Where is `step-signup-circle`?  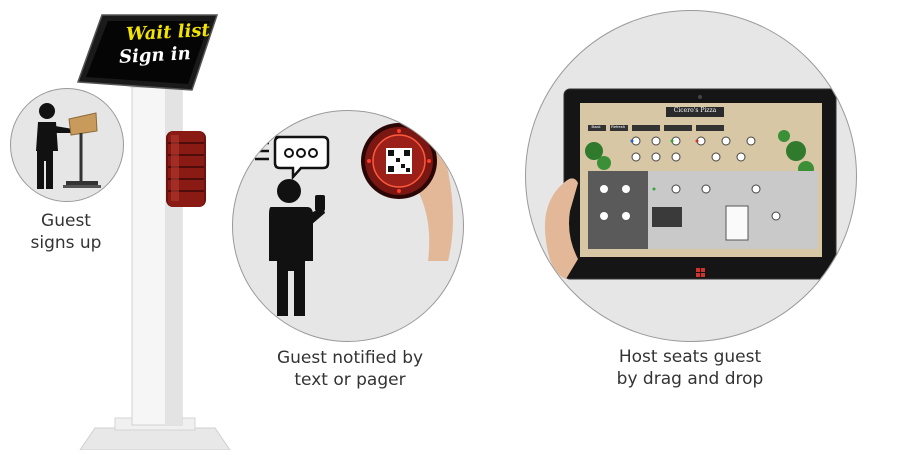 step-signup-circle is located at coordinates (67, 145).